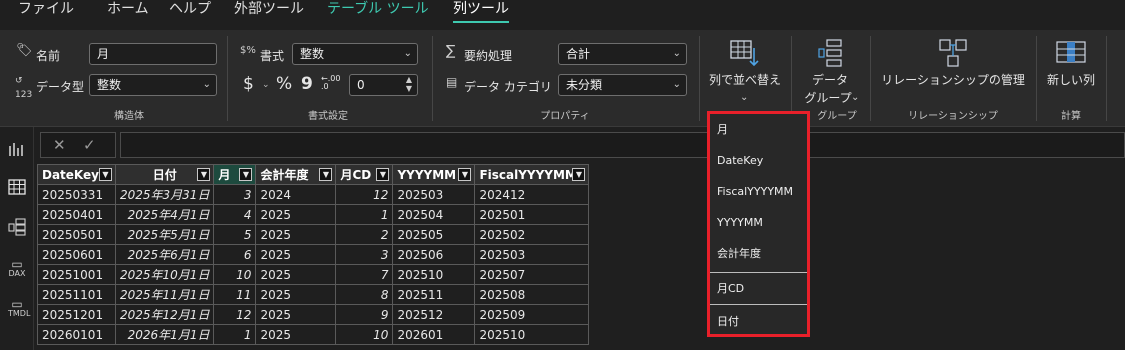 This screenshot has width=1125, height=350. Describe the element at coordinates (17, 268) in the screenshot. I see `dax-query-view-icon: ▭ DAX` at that location.